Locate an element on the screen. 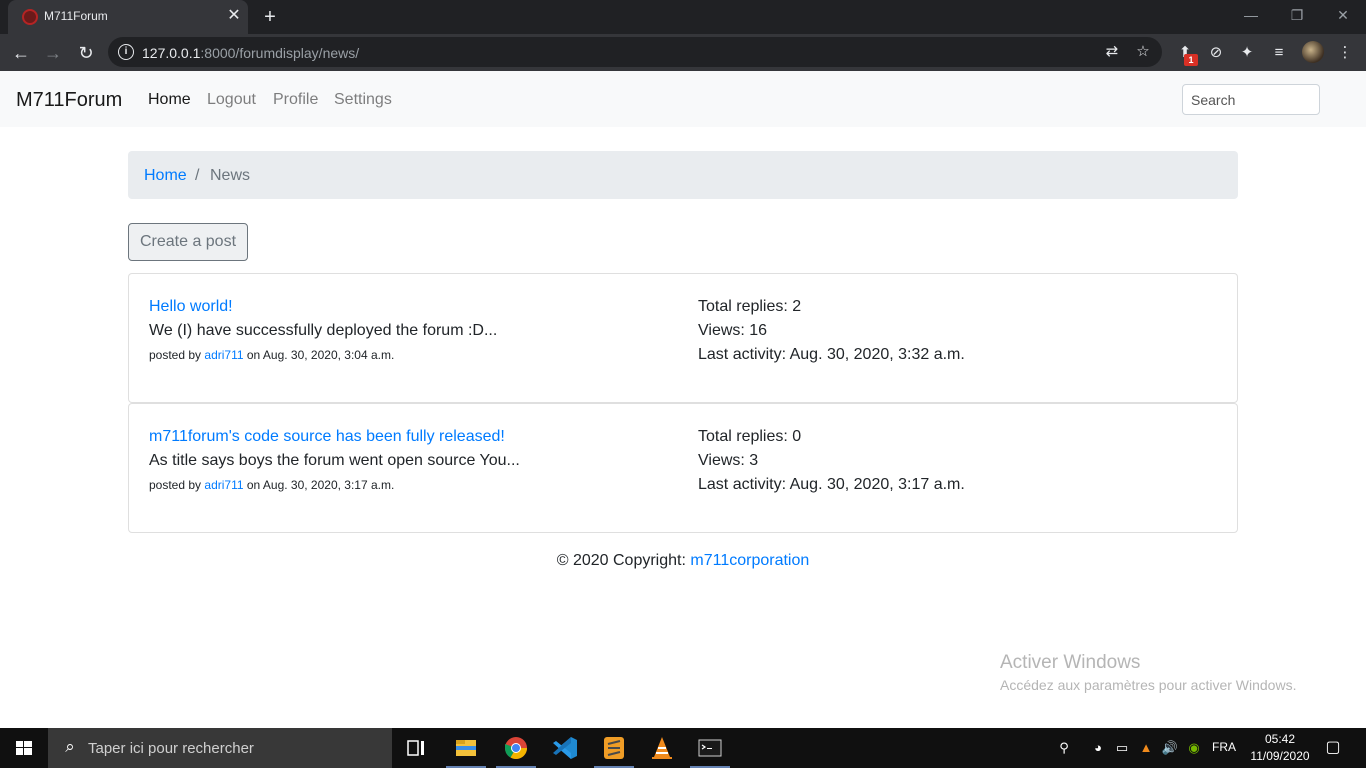  block-extension-icon: ⊘ is located at coordinates (1216, 53).